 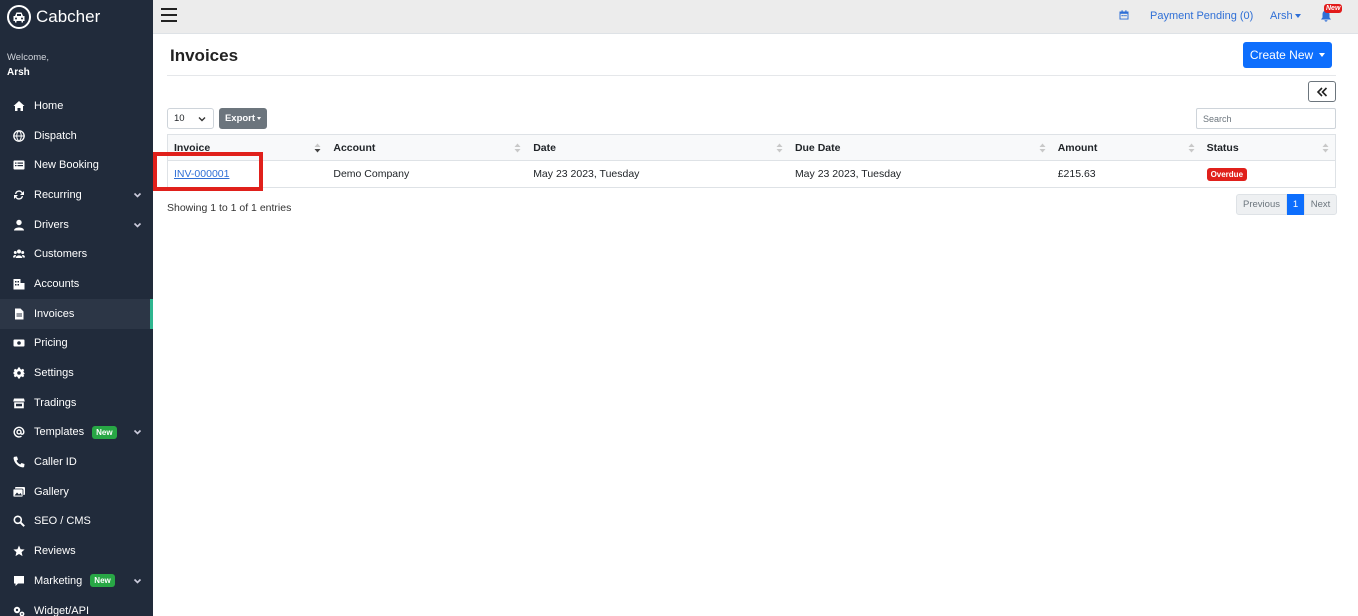 What do you see at coordinates (1320, 204) in the screenshot?
I see `next-page-button: Next` at bounding box center [1320, 204].